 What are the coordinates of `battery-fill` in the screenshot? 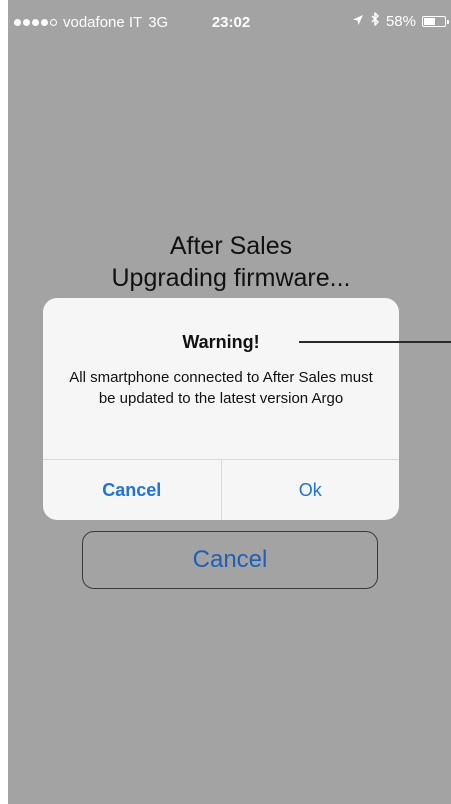 It's located at (430, 21).